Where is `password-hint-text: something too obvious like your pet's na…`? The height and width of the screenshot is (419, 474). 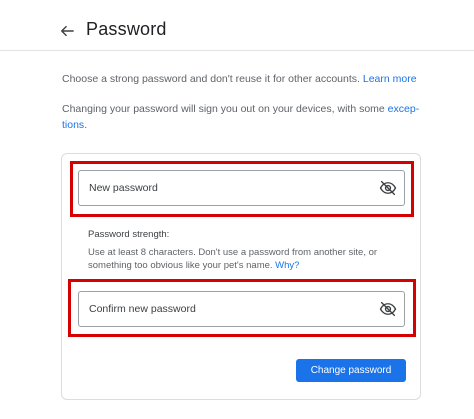 password-hint-text: something too obvious like your pet's na… is located at coordinates (180, 265).